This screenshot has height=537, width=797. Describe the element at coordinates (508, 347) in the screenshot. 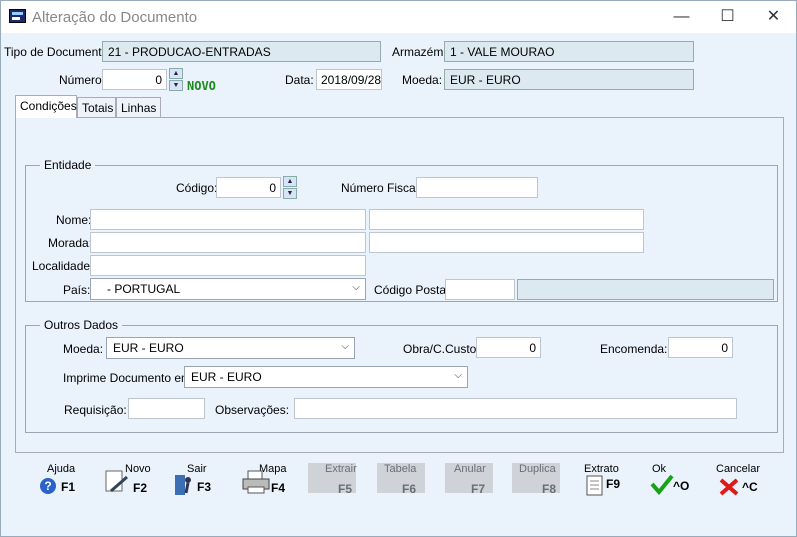

I see `obra-input: 0` at that location.